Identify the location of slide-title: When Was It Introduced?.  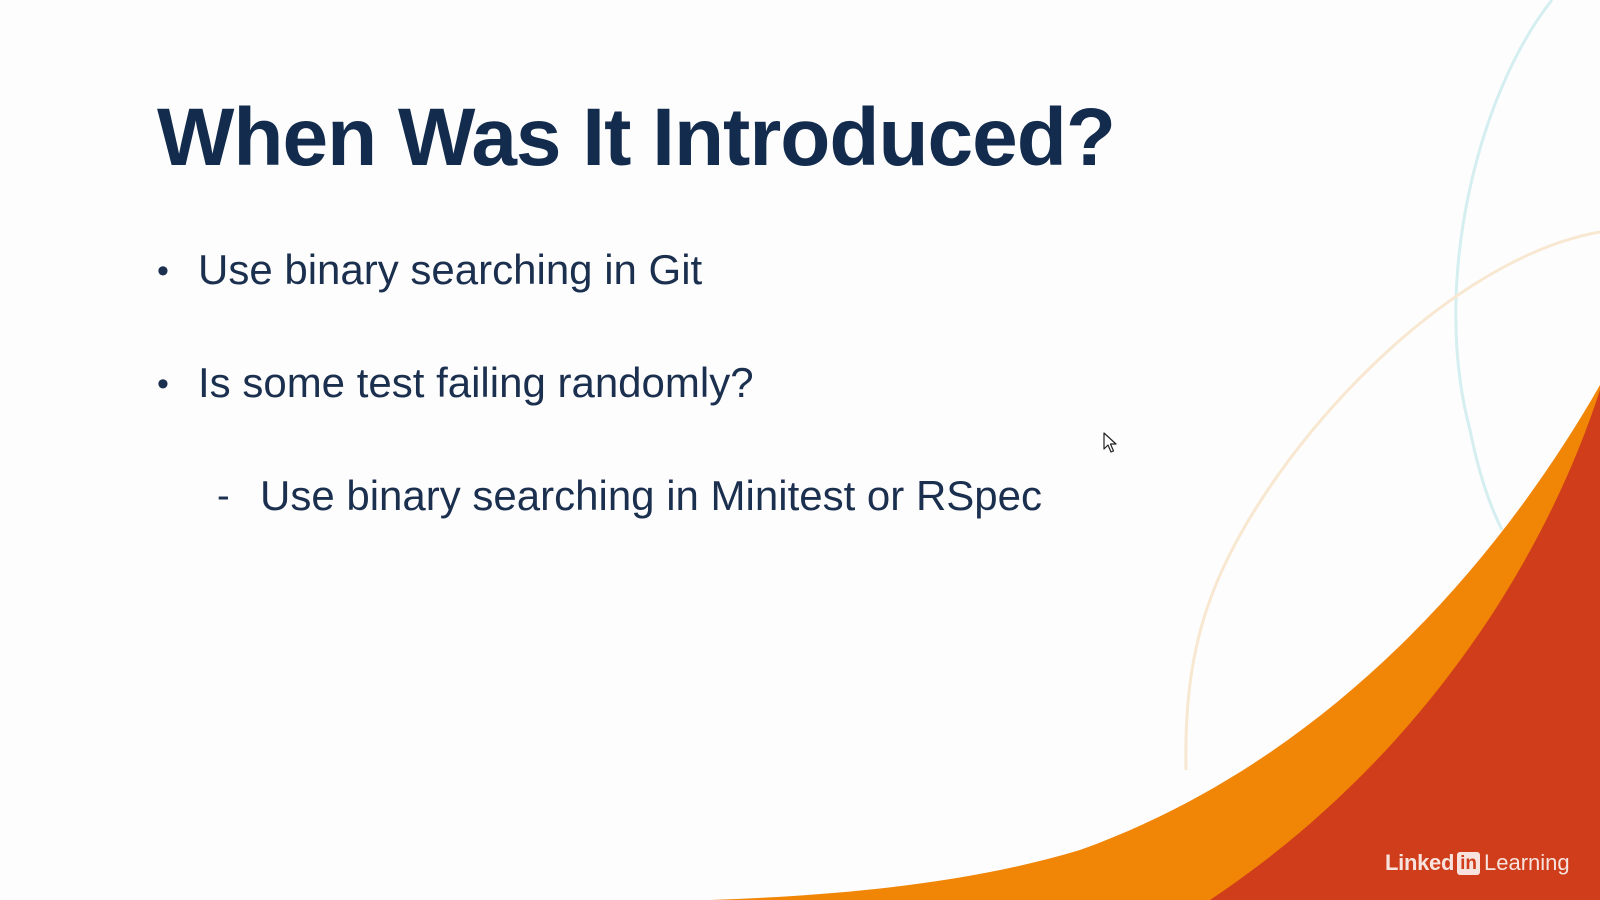
(636, 137).